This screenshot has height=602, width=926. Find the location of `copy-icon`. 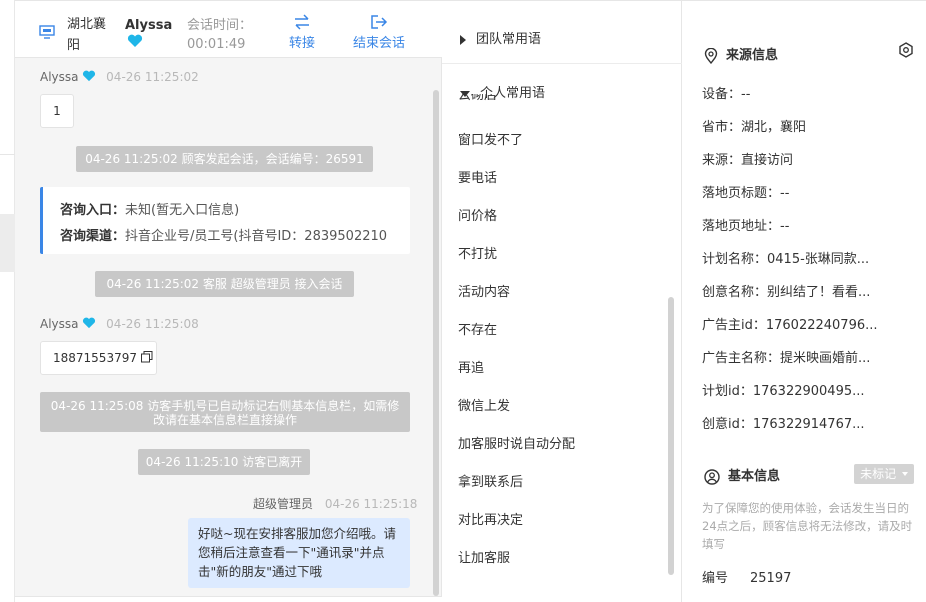

copy-icon is located at coordinates (146, 357).